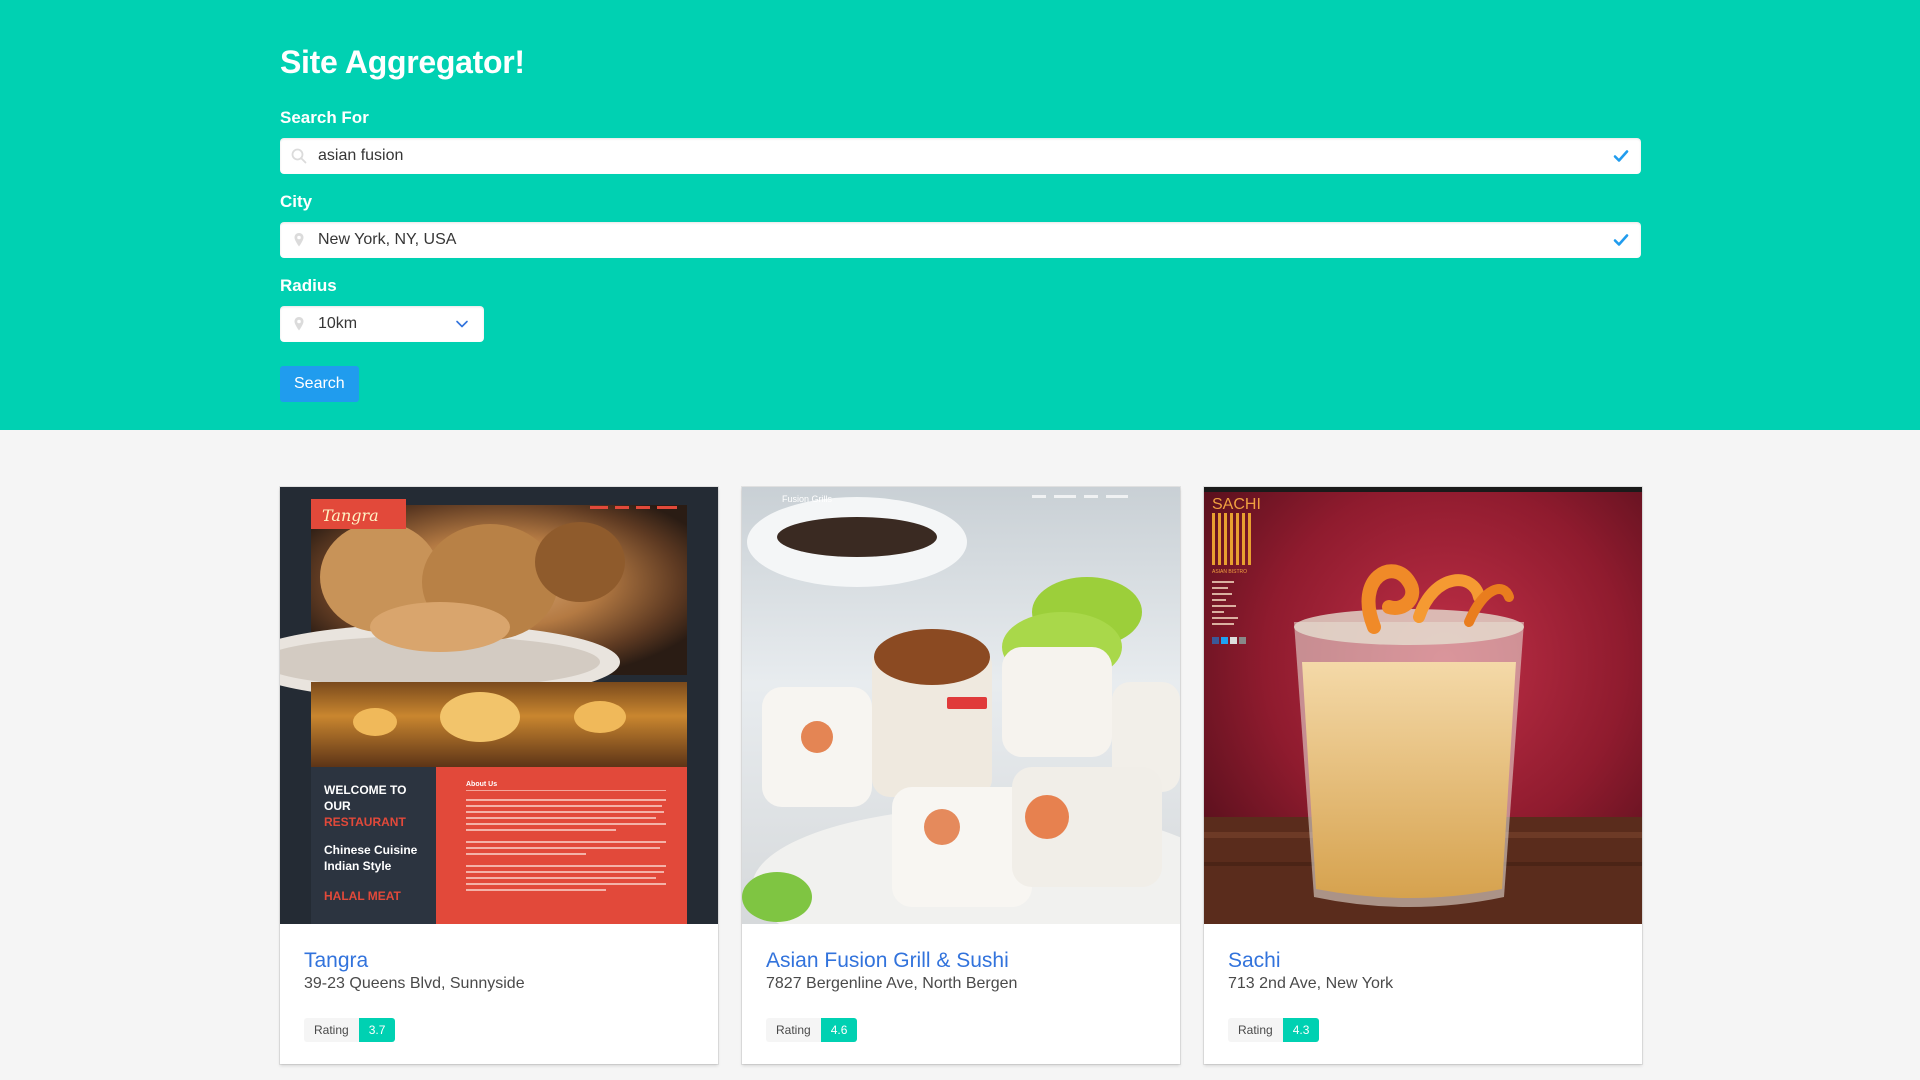 The height and width of the screenshot is (1080, 1920). What do you see at coordinates (365, 790) in the screenshot?
I see `thumb-welcome-1: WELCOME TO` at bounding box center [365, 790].